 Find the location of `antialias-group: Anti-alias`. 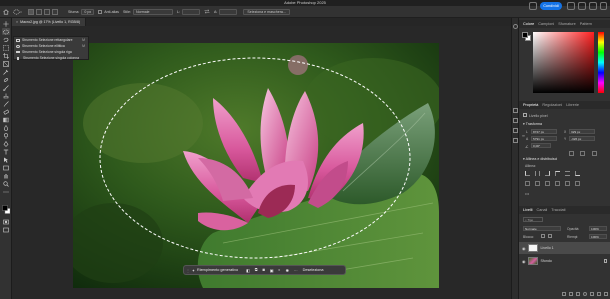

antialias-group: Anti-alias is located at coordinates (108, 11).